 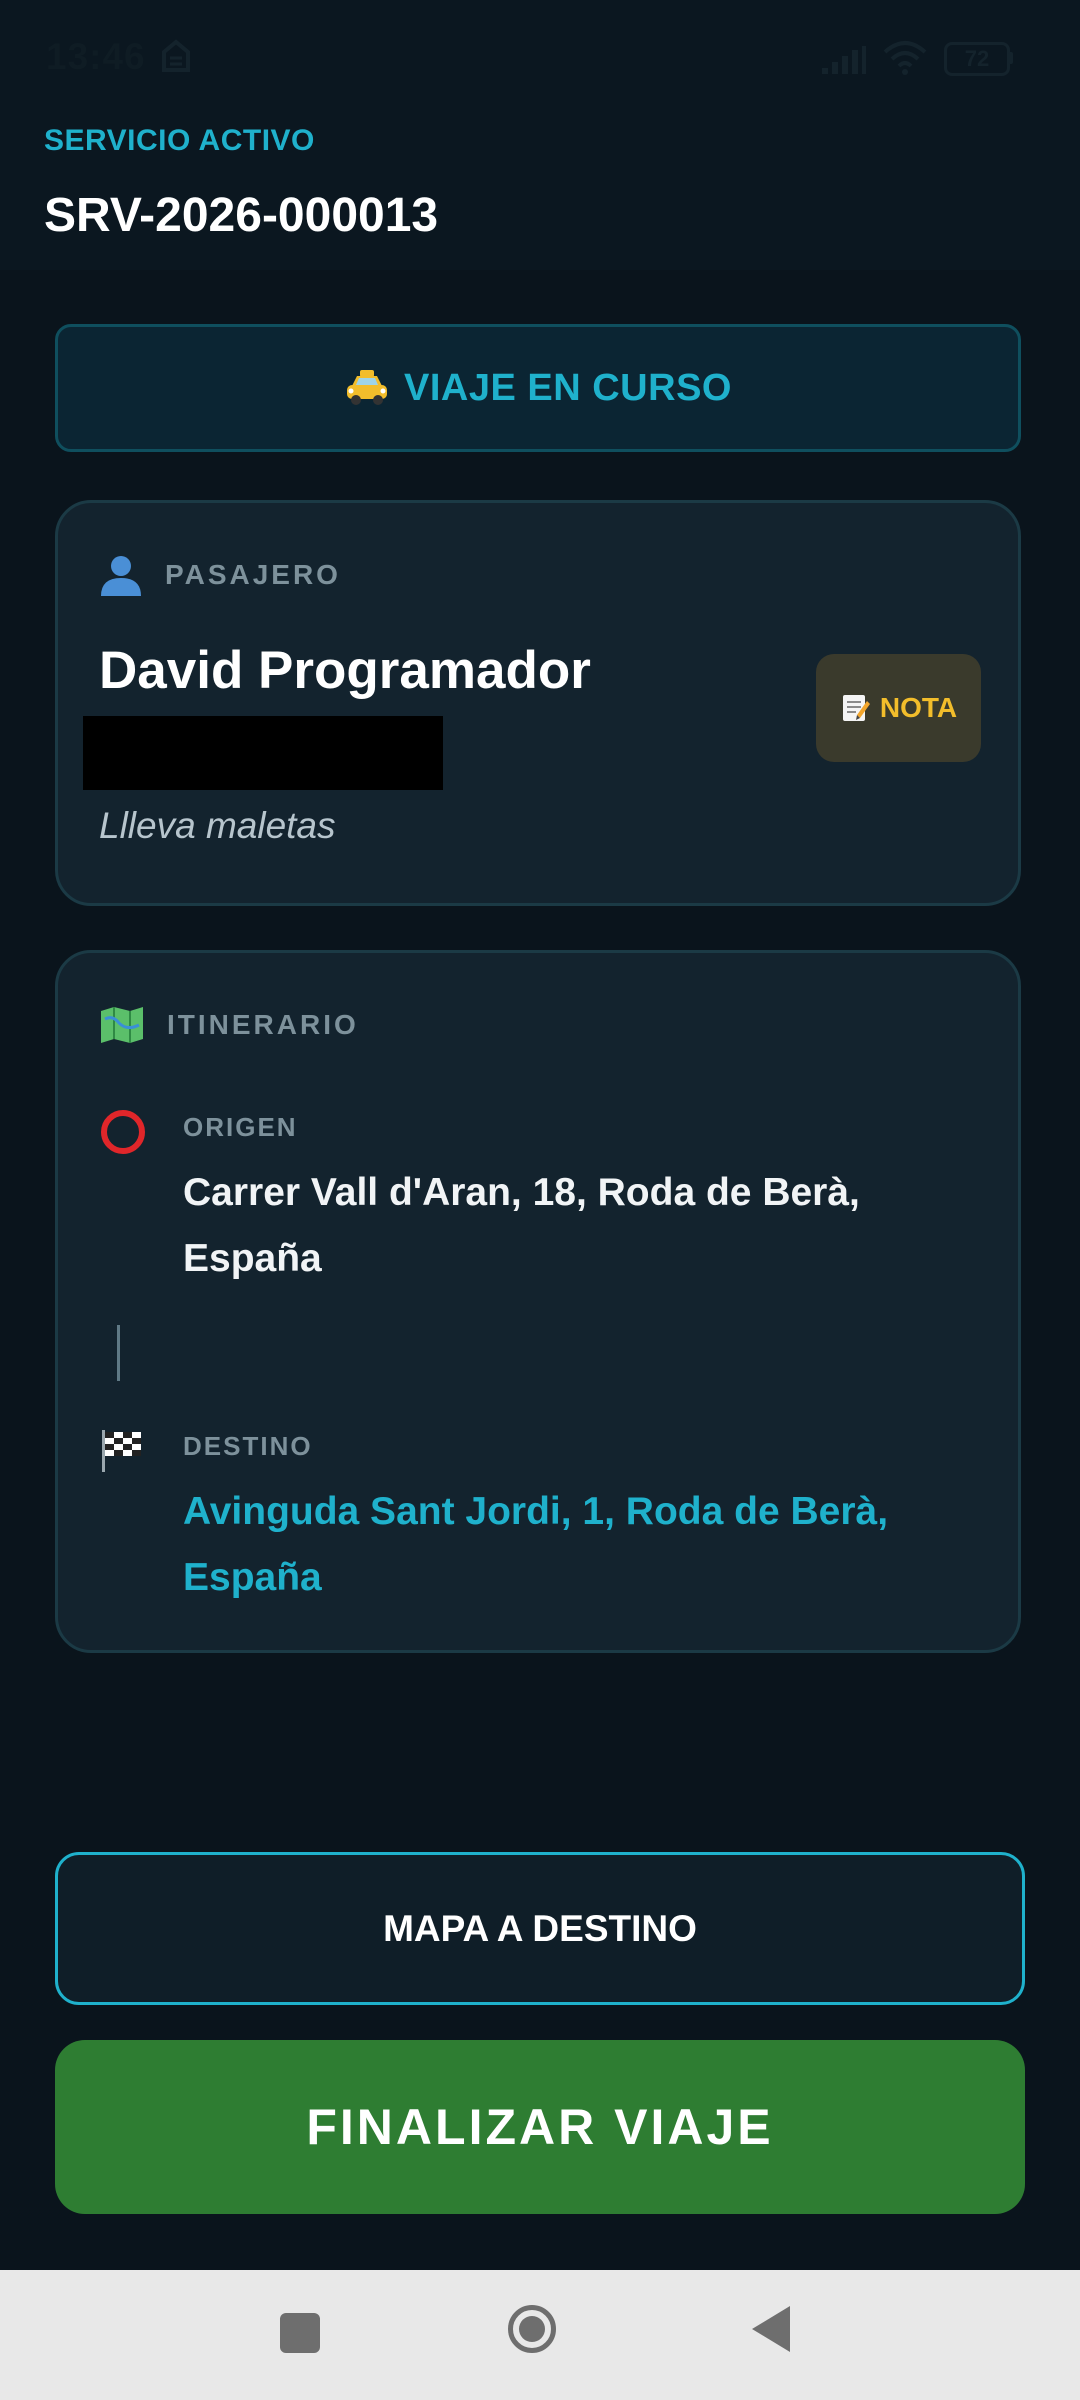 What do you see at coordinates (241, 215) in the screenshot?
I see `service-id: SRV-2026-000013` at bounding box center [241, 215].